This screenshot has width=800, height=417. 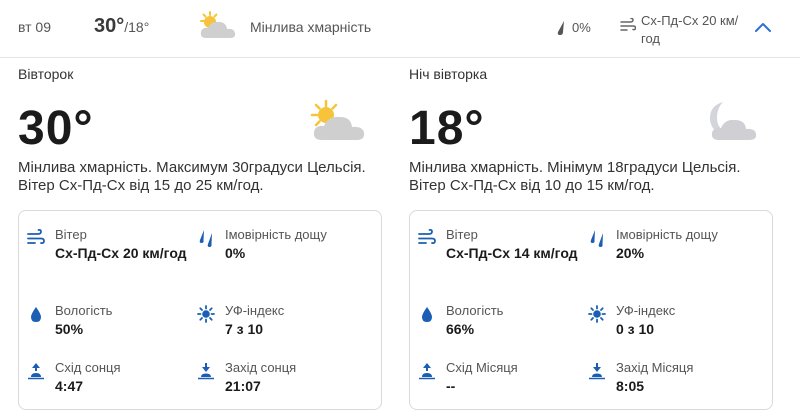 What do you see at coordinates (655, 367) in the screenshot?
I see `night-moonset-label: Захід Місяця` at bounding box center [655, 367].